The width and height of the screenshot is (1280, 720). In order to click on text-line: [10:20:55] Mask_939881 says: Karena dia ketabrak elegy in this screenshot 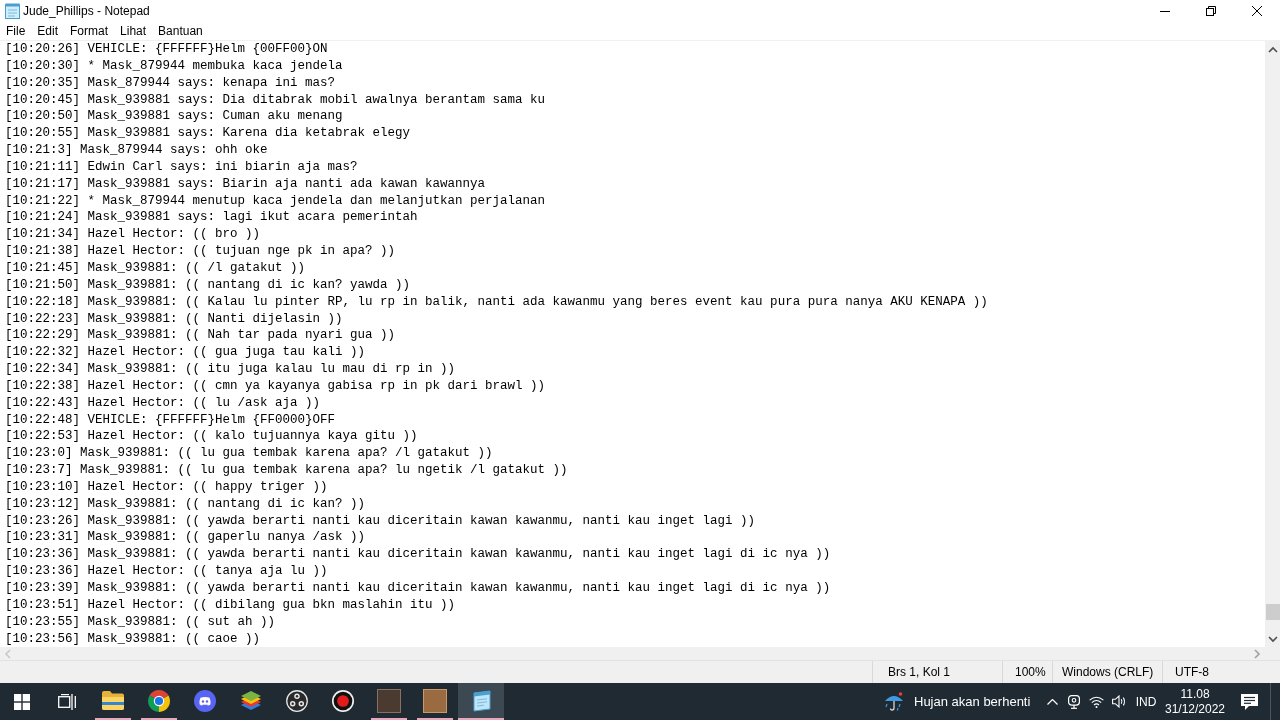, I will do `click(208, 134)`.